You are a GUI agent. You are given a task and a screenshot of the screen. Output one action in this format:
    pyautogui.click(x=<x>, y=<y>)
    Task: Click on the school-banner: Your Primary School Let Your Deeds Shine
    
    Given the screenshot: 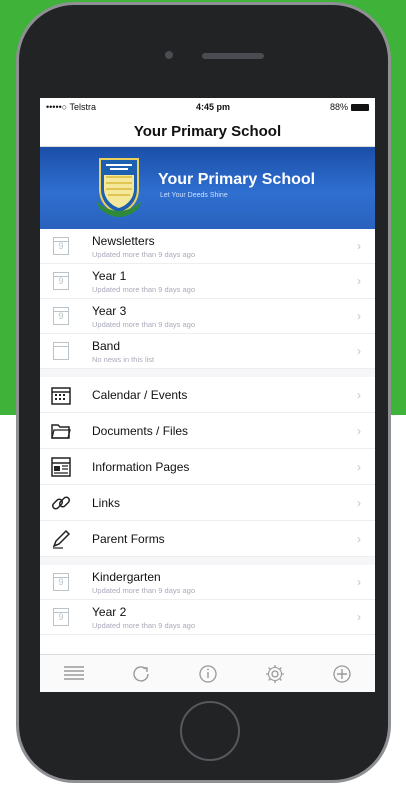 What is the action you would take?
    pyautogui.click(x=207, y=188)
    